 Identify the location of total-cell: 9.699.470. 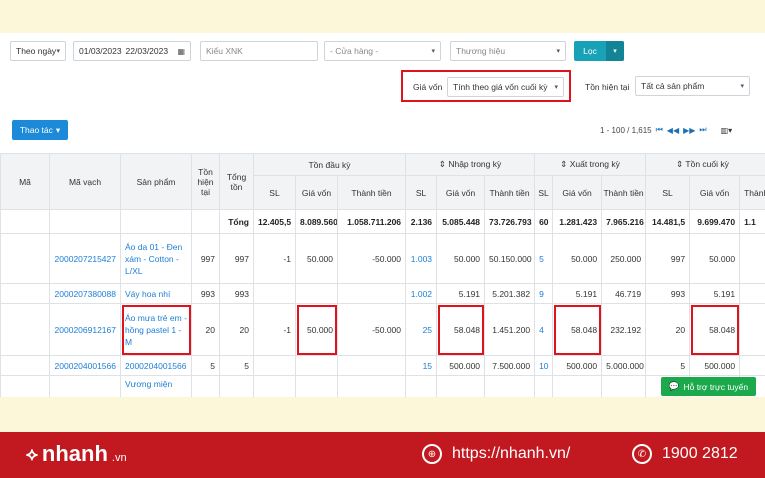
(715, 221).